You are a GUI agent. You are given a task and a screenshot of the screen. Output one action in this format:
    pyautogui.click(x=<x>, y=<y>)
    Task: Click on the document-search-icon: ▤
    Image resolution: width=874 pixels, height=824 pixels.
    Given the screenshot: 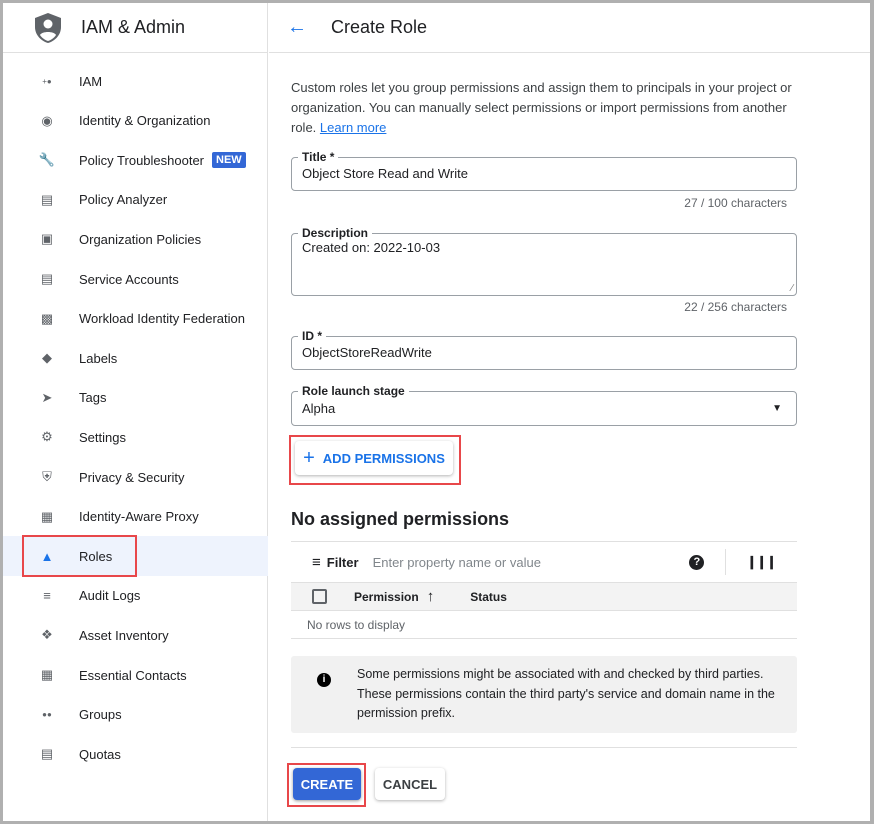 What is the action you would take?
    pyautogui.click(x=47, y=199)
    